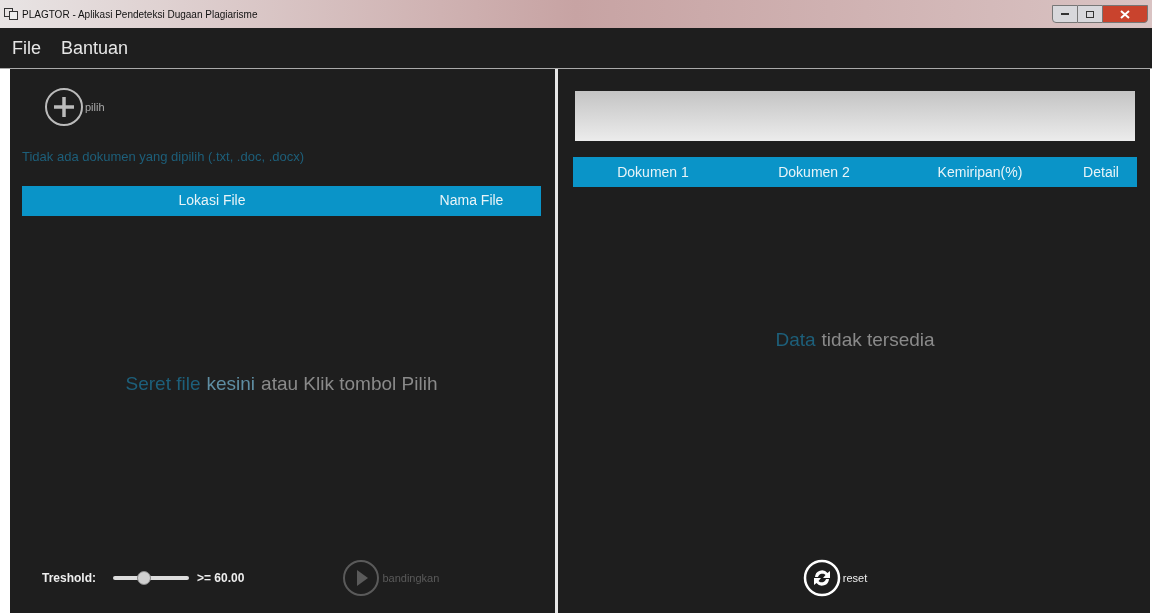 Image resolution: width=1152 pixels, height=613 pixels. Describe the element at coordinates (11, 14) in the screenshot. I see `app-icon` at that location.